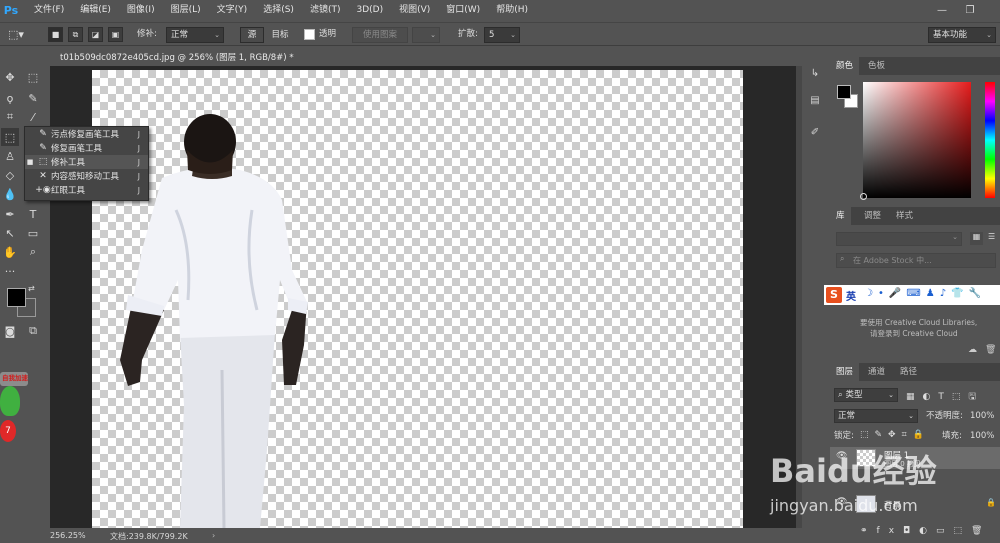 This screenshot has width=1000, height=543. Describe the element at coordinates (994, 238) in the screenshot. I see `list-view-icon: ☰` at that location.